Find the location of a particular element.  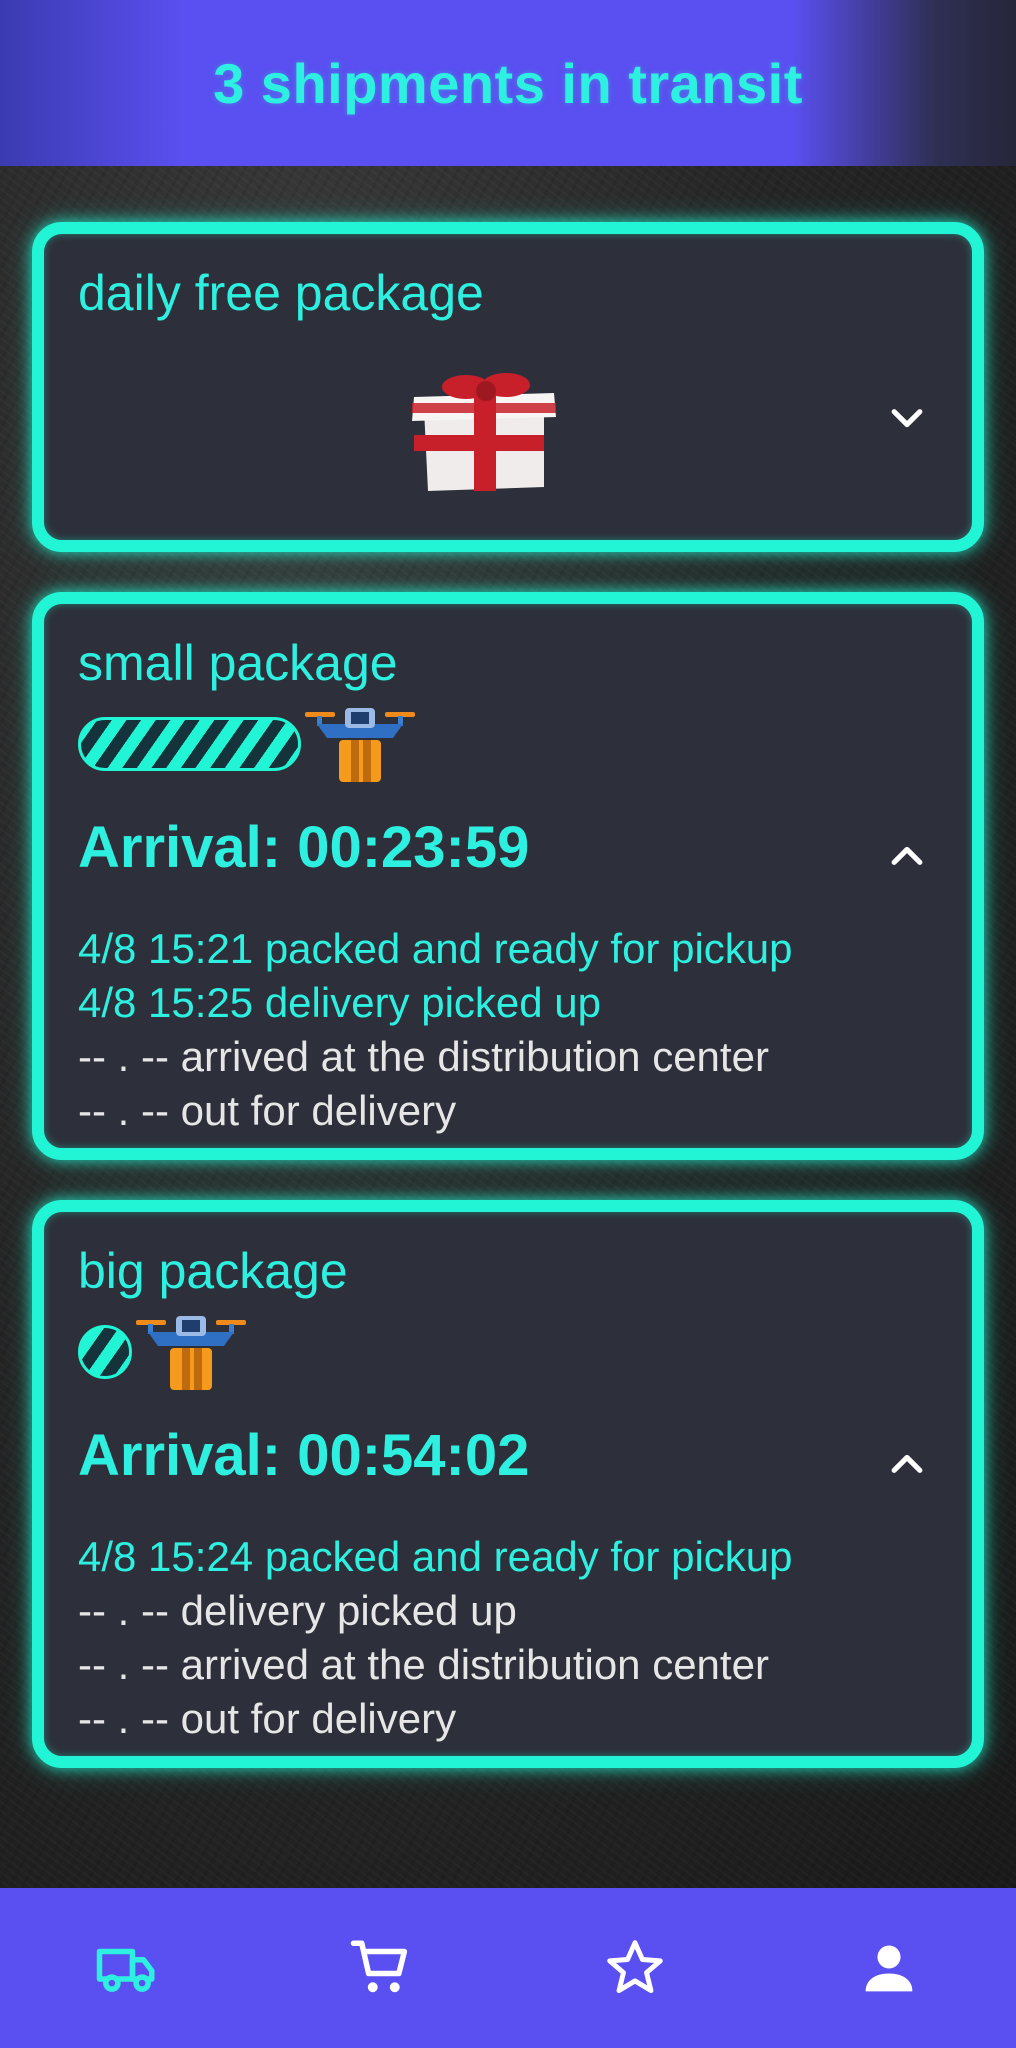

shipment-title: daily free package is located at coordinates (281, 293).